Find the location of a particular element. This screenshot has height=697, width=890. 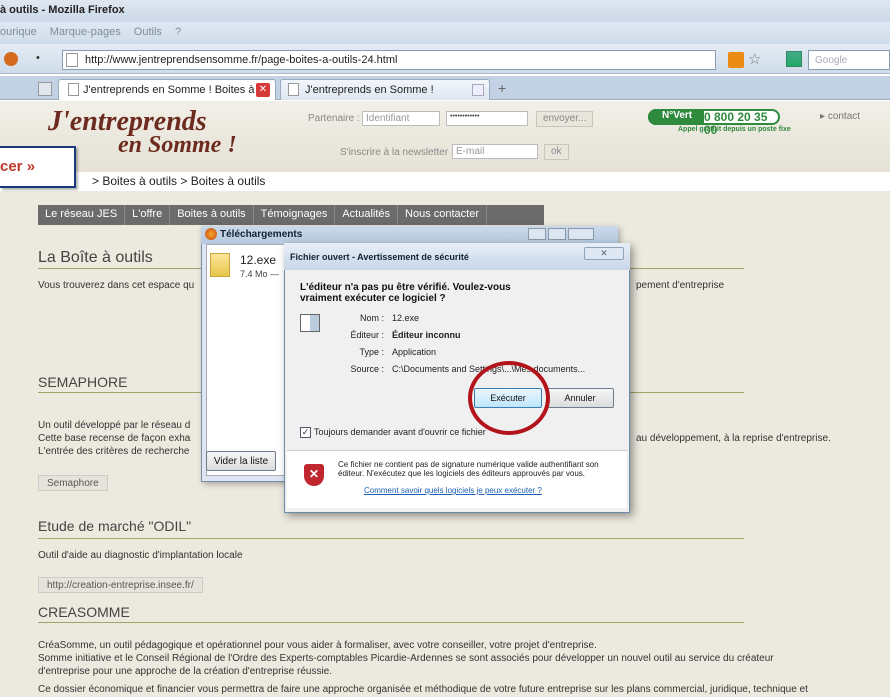

dialog-warning-panel is located at coordinates (457, 479).